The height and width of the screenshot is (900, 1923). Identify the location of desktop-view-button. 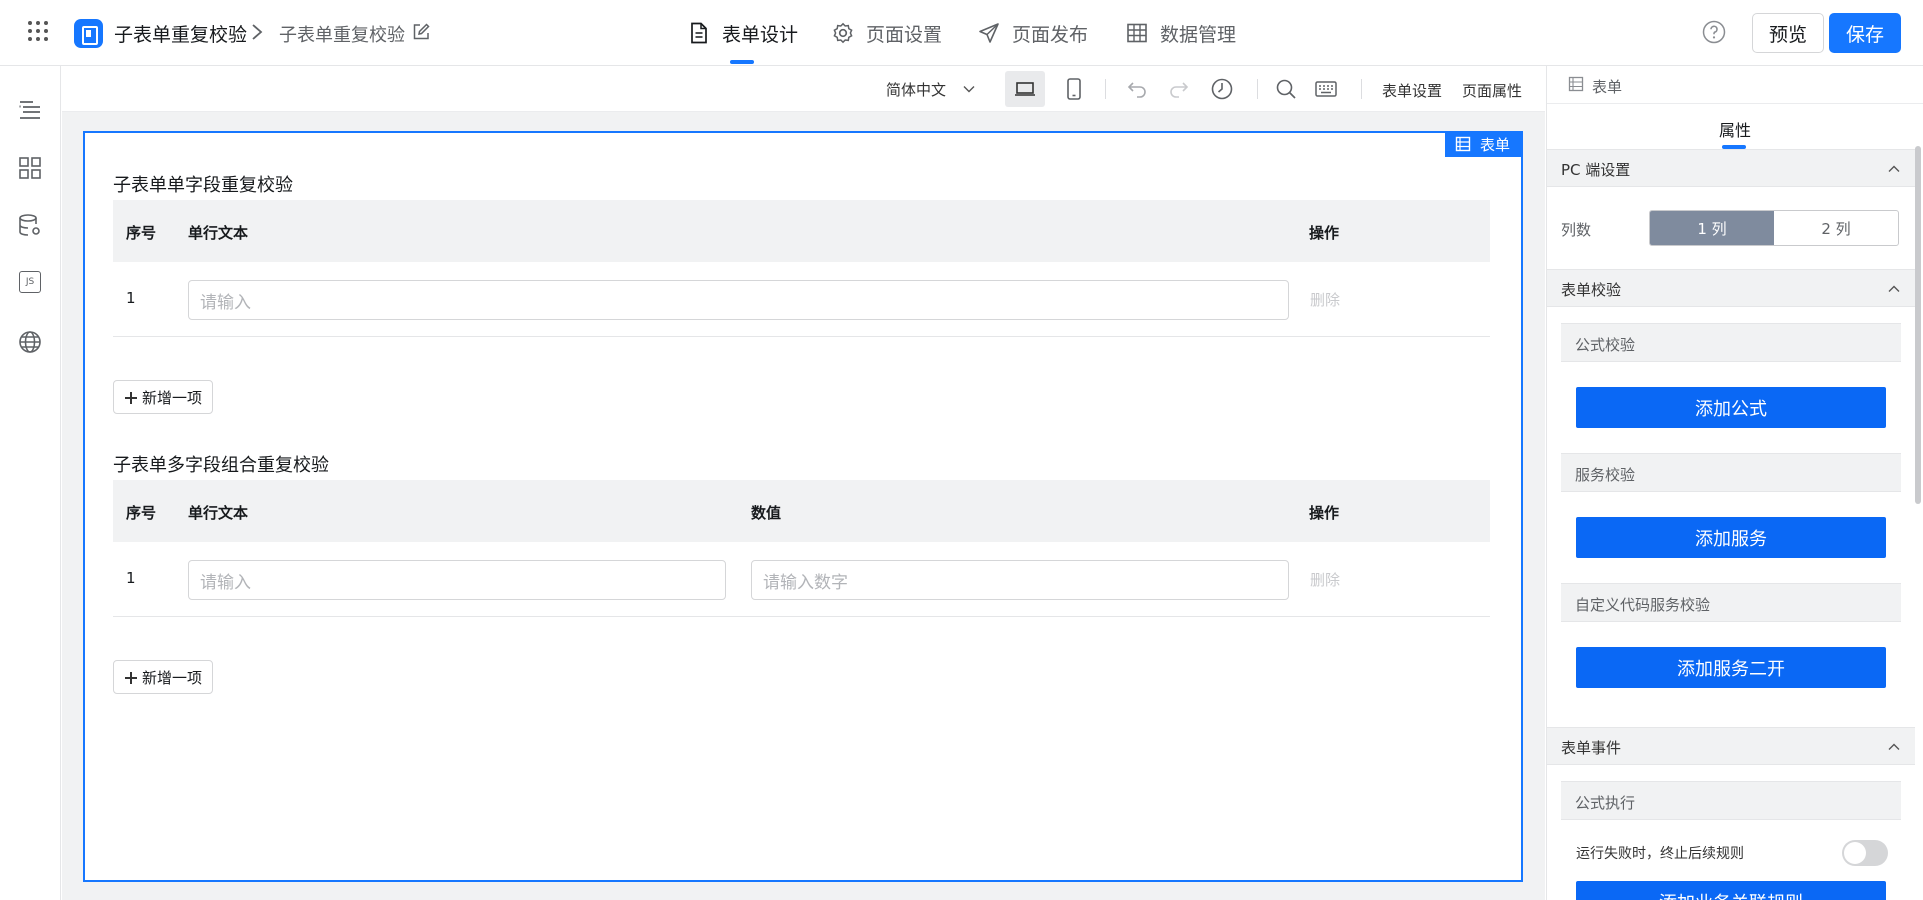
(1025, 89).